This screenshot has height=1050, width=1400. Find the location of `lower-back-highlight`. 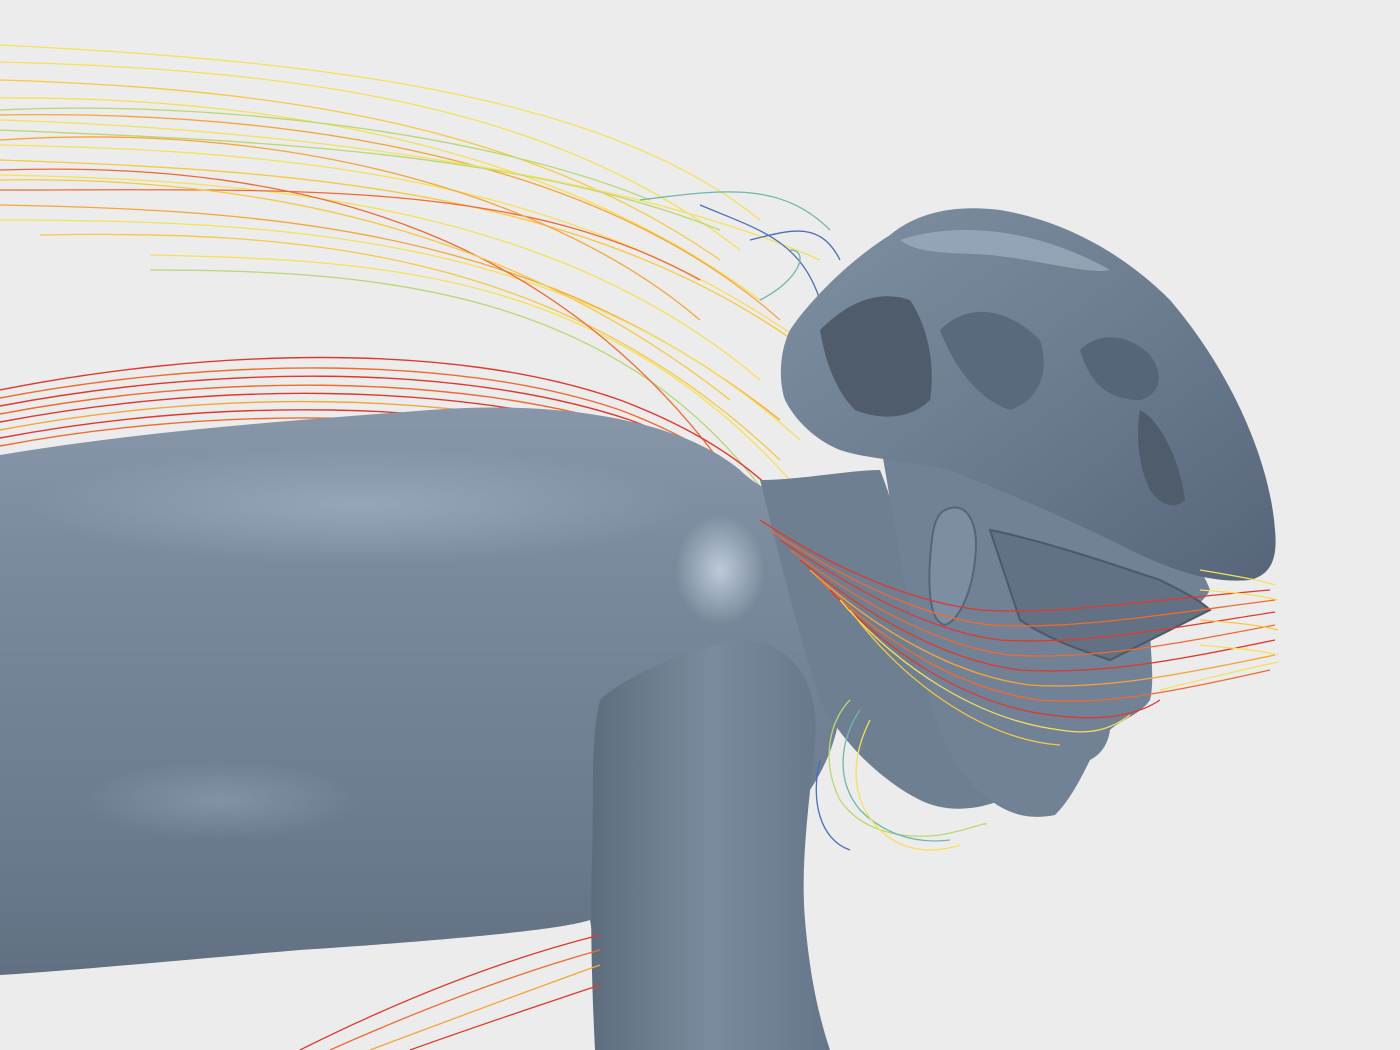

lower-back-highlight is located at coordinates (220, 800).